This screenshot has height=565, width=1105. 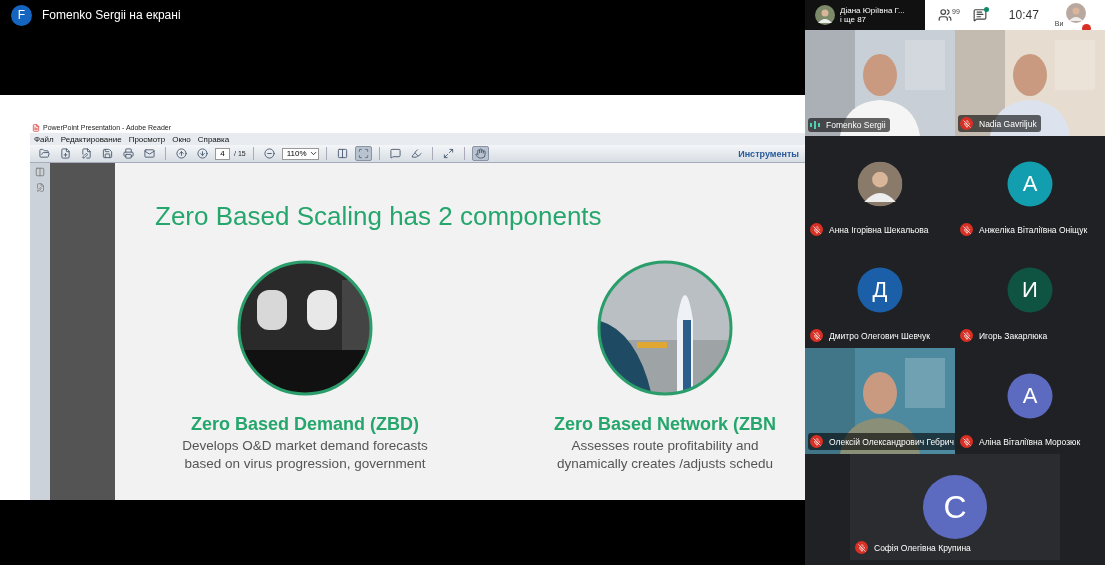 I want to click on participant-name: Анжеліка Віталіївна Оніщук, so click(x=1033, y=229).